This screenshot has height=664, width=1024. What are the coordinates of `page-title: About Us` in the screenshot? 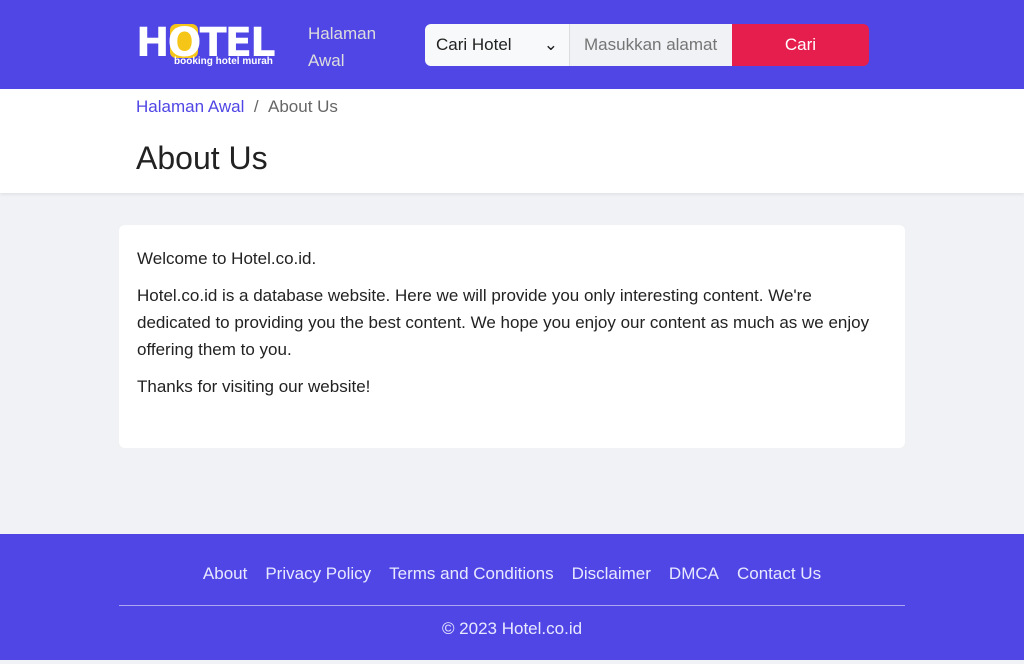 It's located at (202, 158).